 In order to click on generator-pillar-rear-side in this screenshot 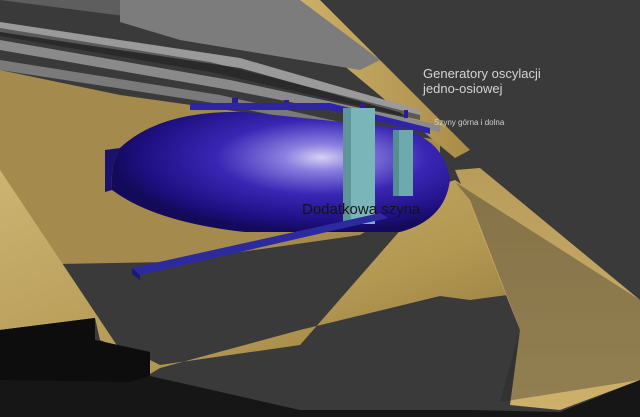, I will do `click(396, 163)`.